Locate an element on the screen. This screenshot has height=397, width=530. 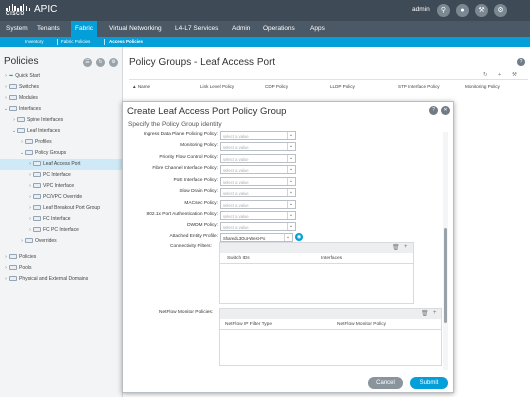
attached-entity-profile-select: SharedL3Out-West-Po ⌄ is located at coordinates (256, 237).